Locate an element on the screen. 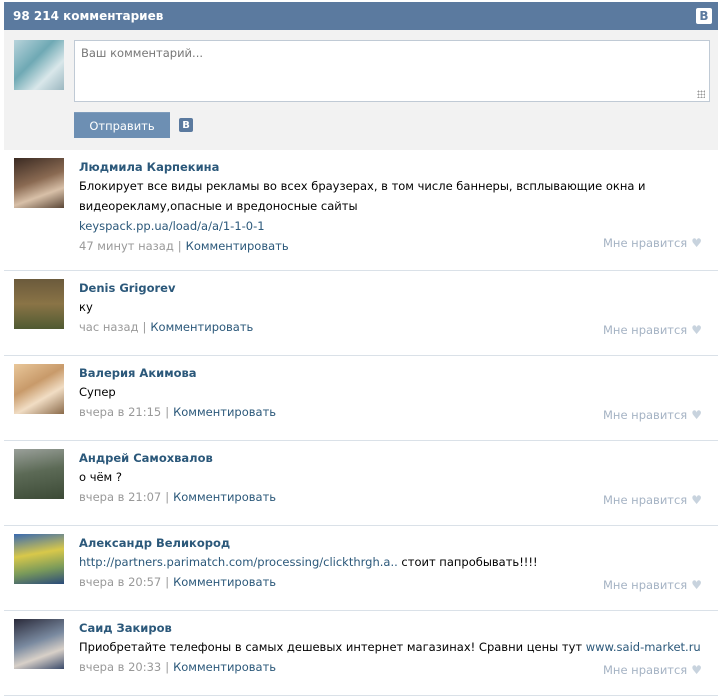  comment-time: вчера в 21:07 is located at coordinates (120, 497).